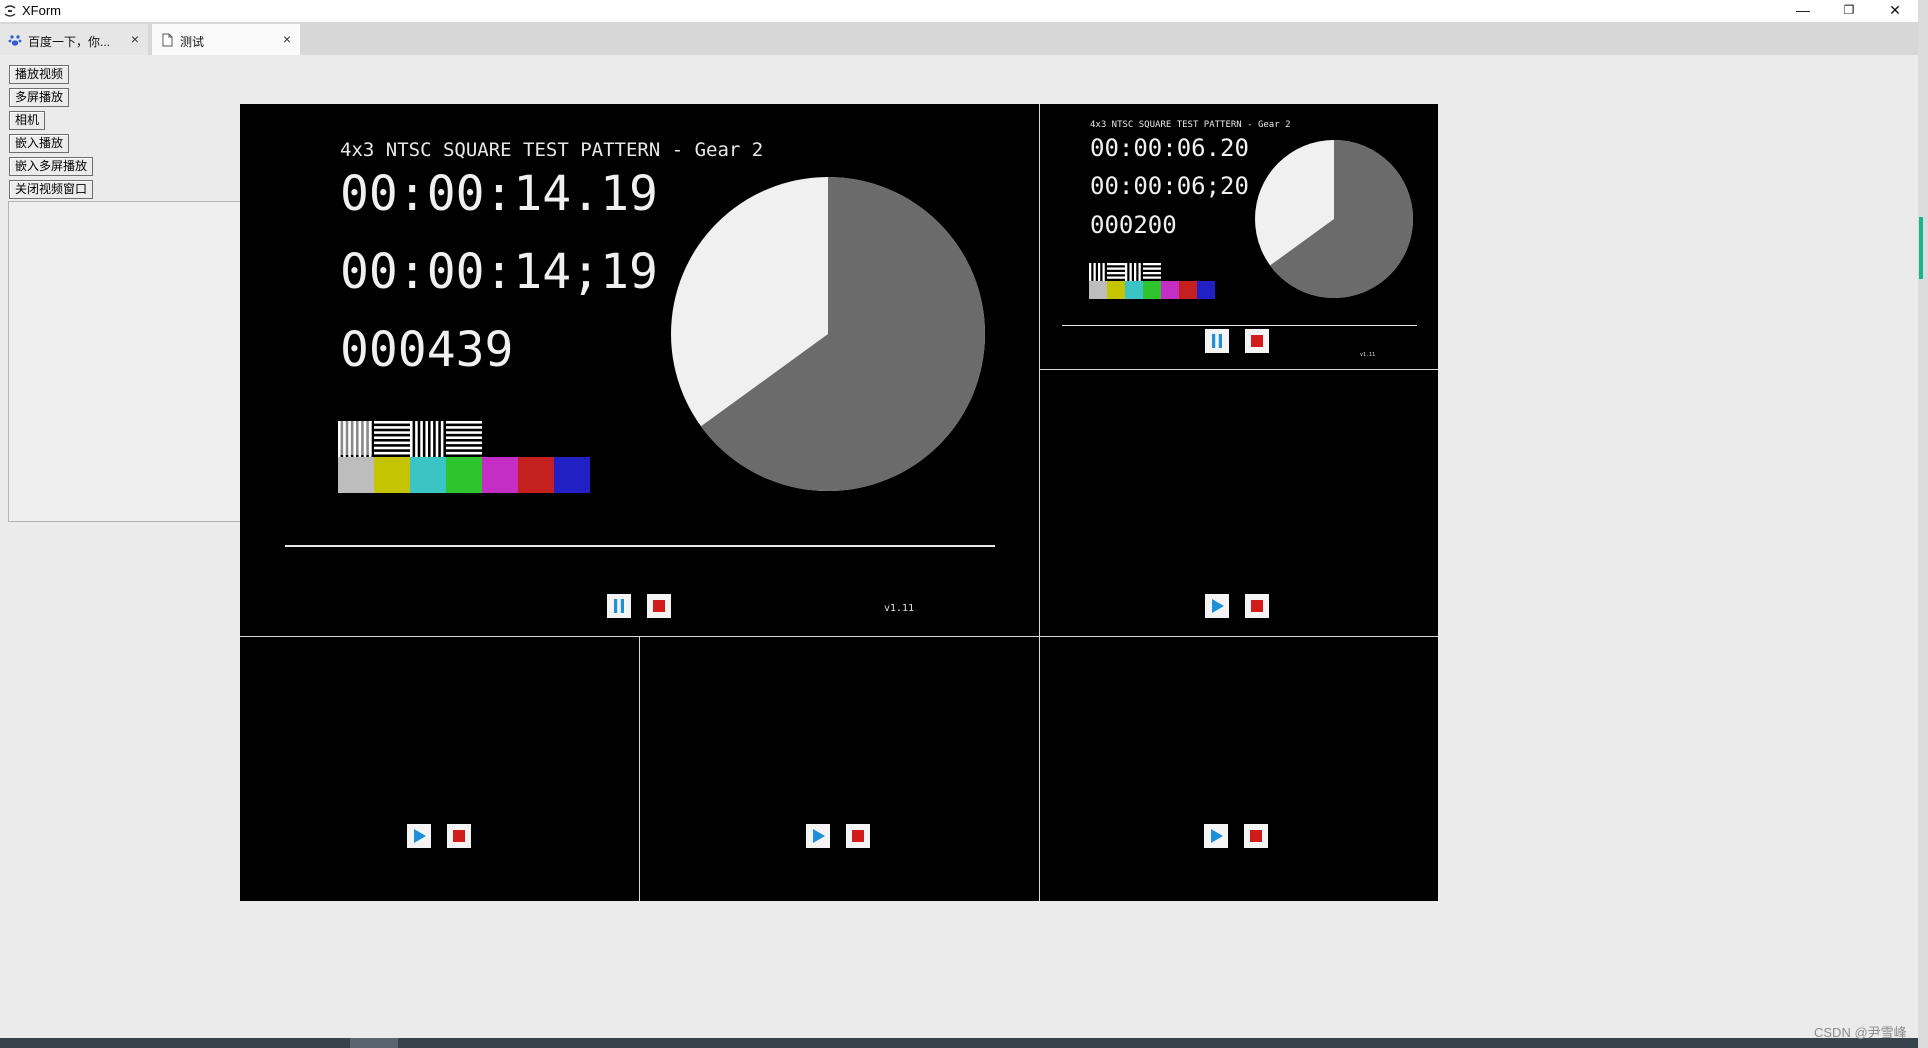 This screenshot has height=1048, width=1928. Describe the element at coordinates (374, 1043) in the screenshot. I see `horizontal-scroll-thumb` at that location.